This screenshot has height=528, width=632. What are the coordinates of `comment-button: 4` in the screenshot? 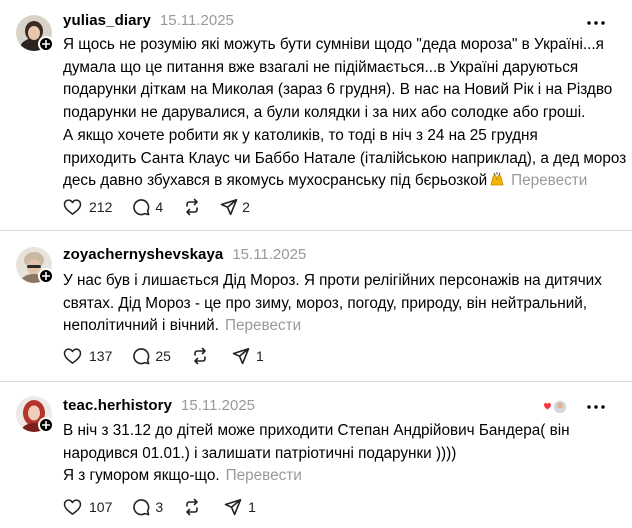 It's located at (147, 207).